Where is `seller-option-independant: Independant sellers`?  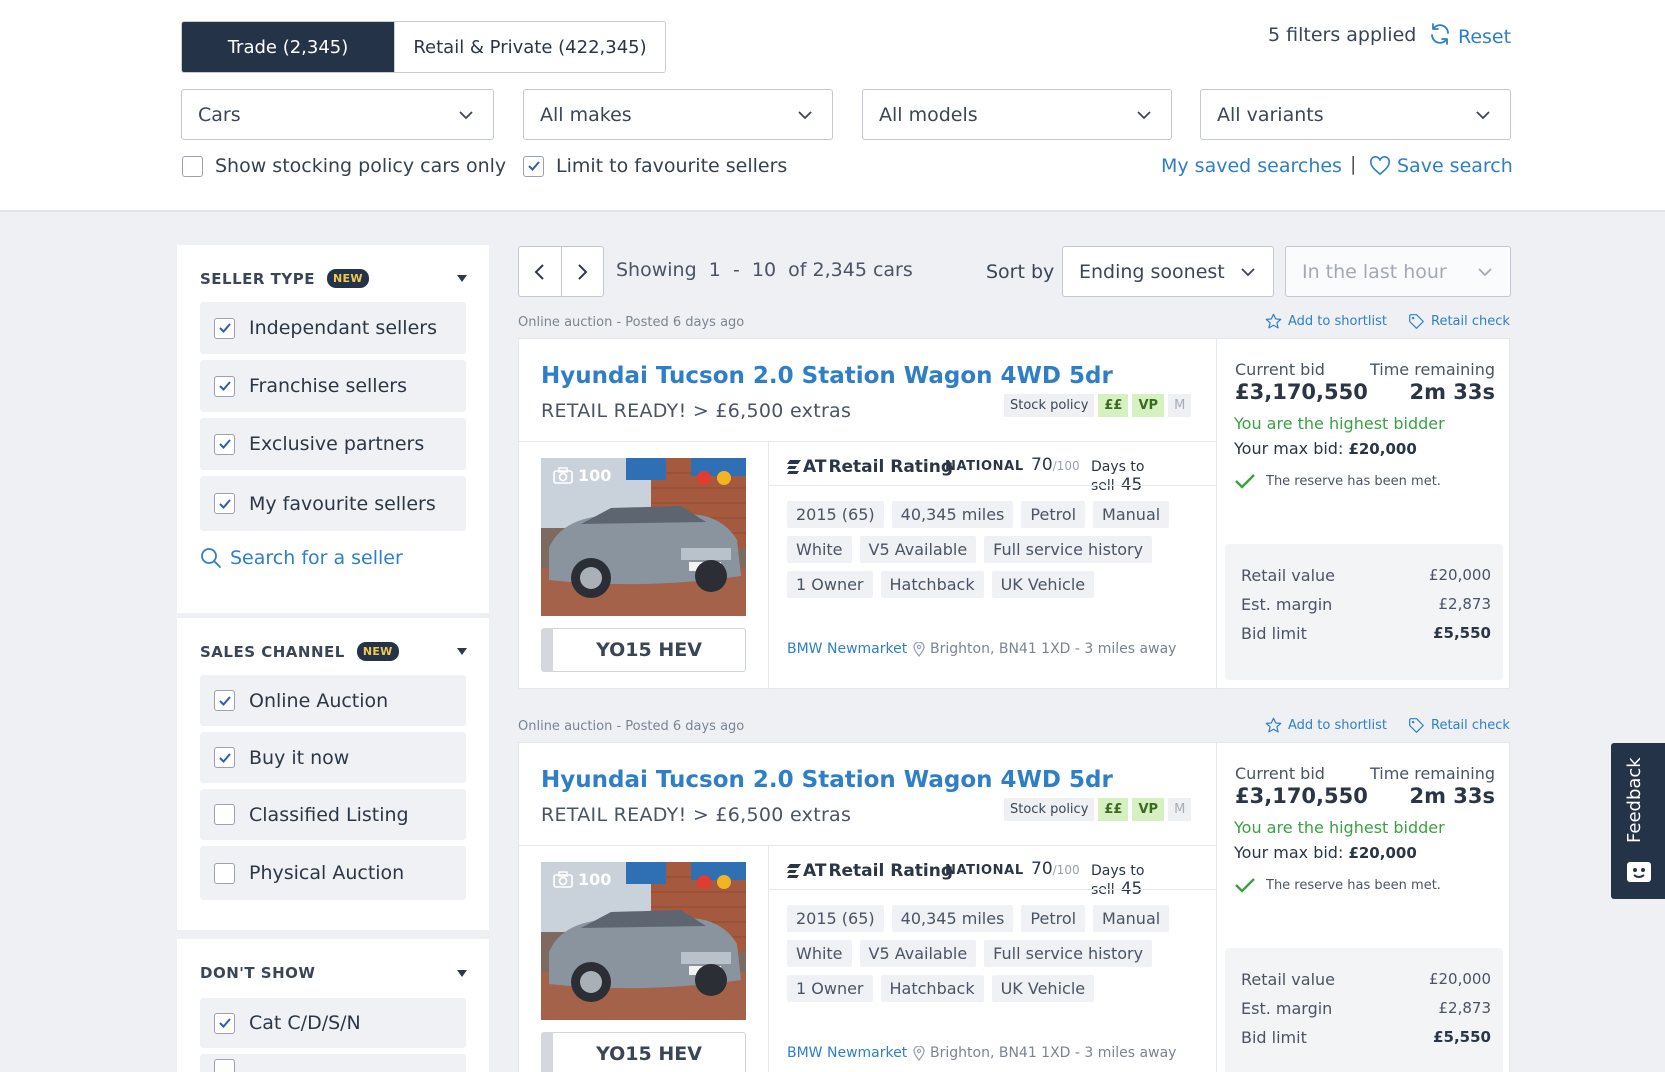
seller-option-independant: Independant sellers is located at coordinates (333, 328).